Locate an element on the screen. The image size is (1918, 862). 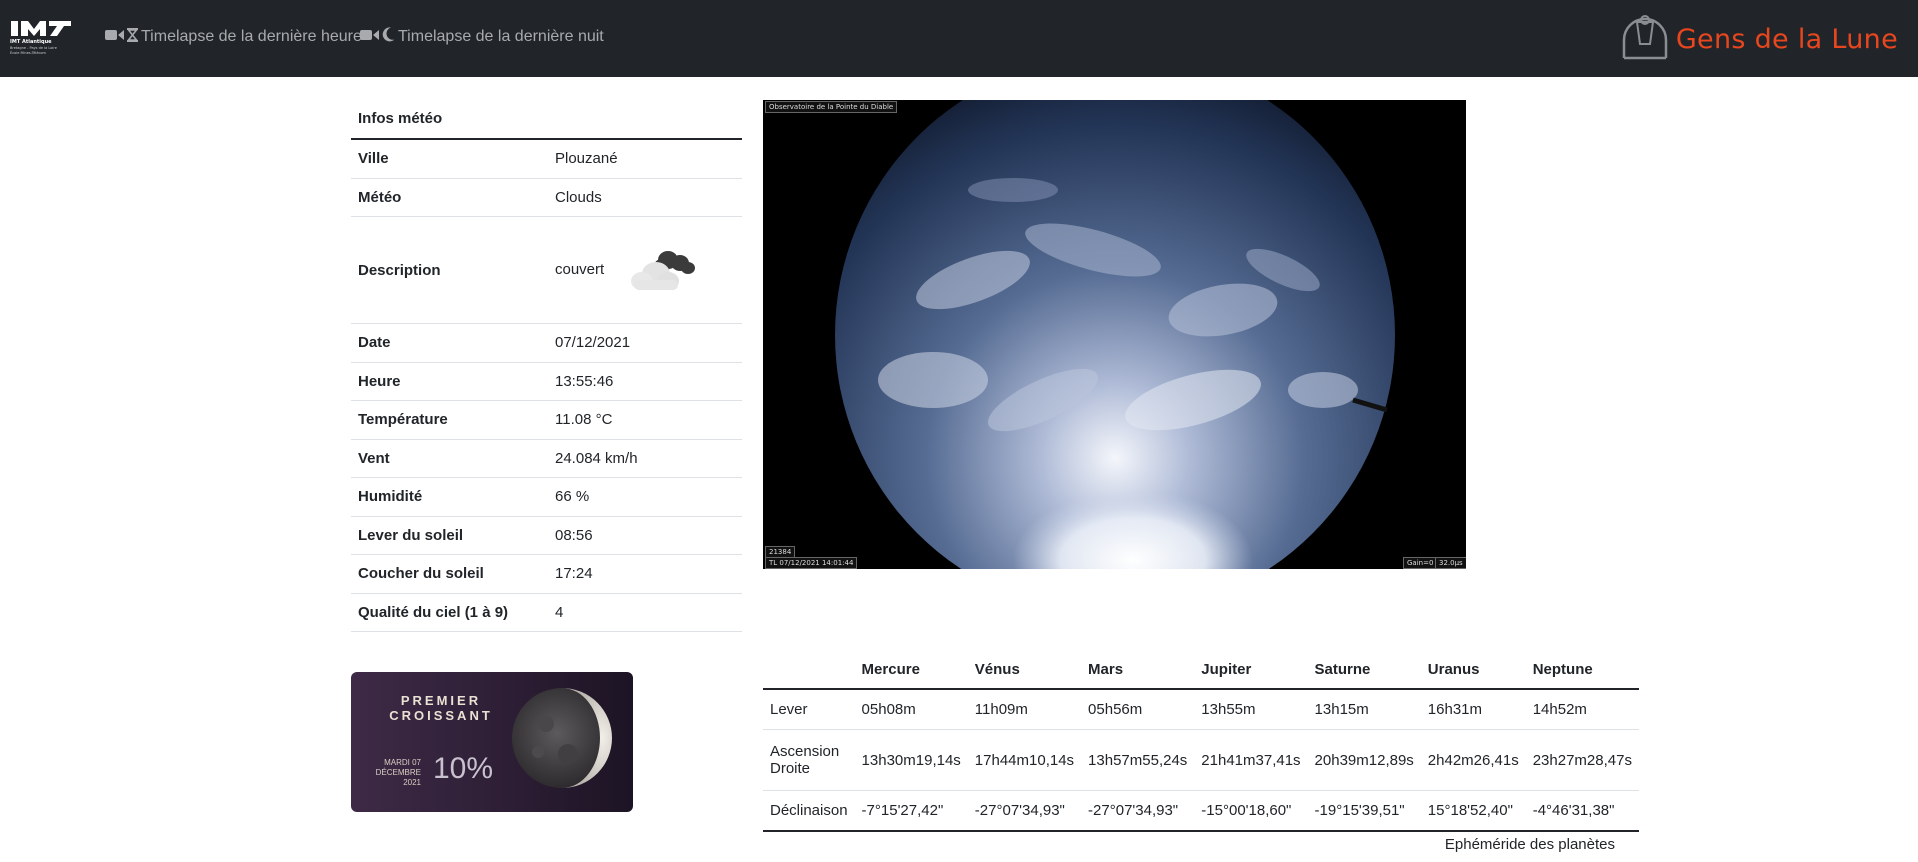
nav-link-timelapse-night: Timelapse de la dernière nuit is located at coordinates (482, 37).